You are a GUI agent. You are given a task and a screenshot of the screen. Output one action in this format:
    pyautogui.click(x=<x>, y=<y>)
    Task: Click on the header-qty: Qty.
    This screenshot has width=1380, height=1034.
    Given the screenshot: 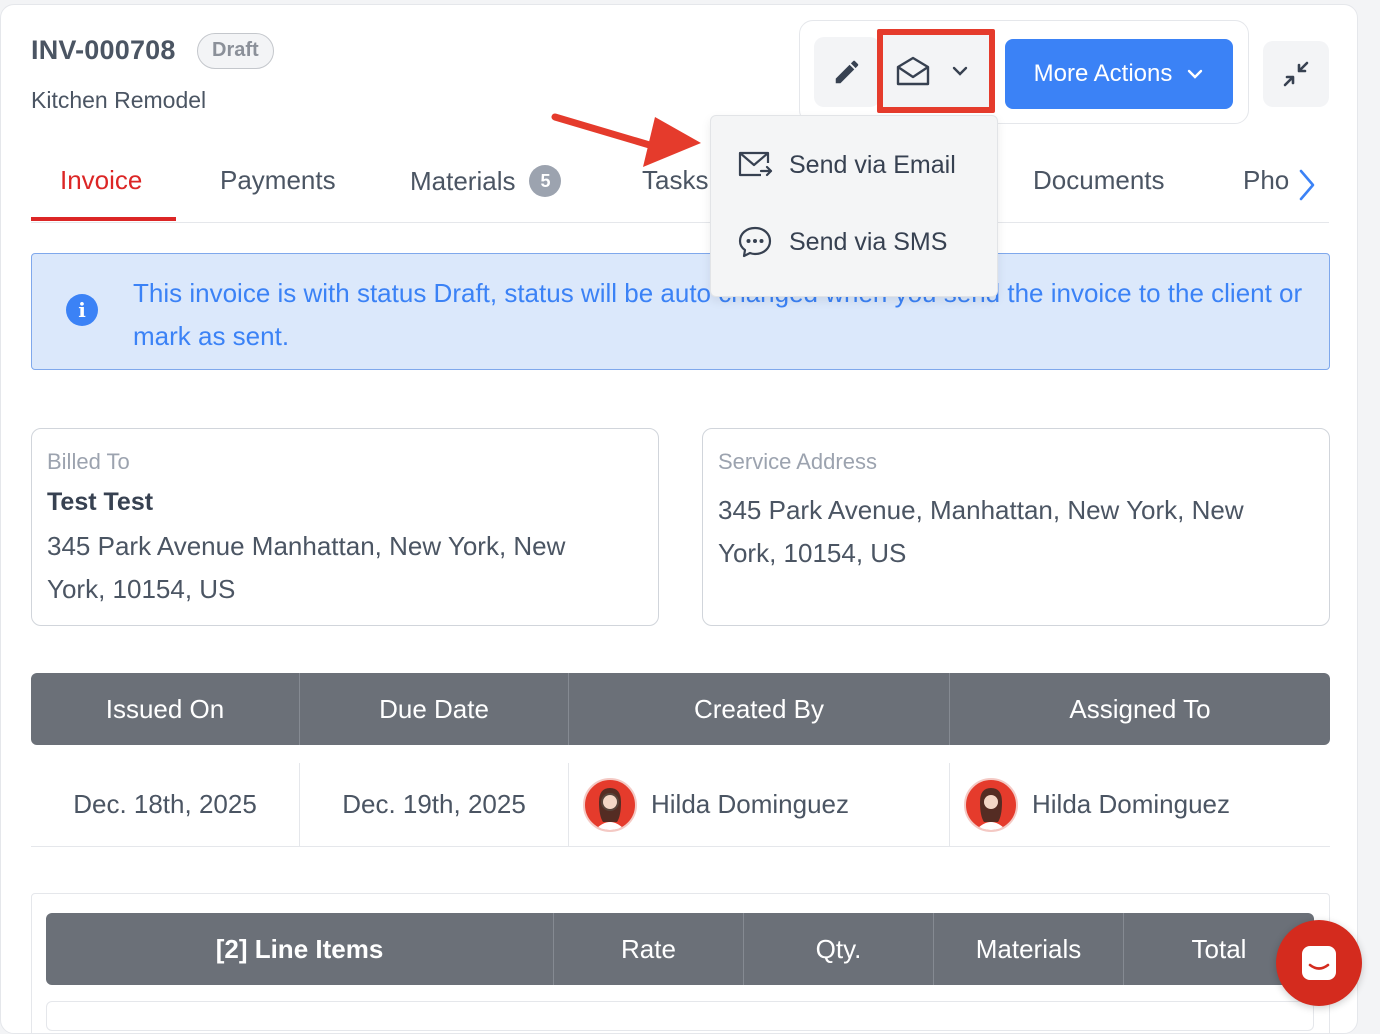 What is the action you would take?
    pyautogui.click(x=839, y=949)
    